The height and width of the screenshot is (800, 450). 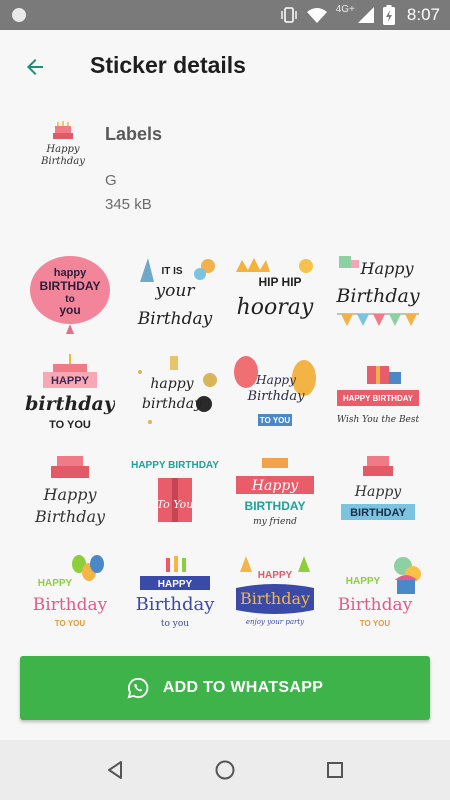 I want to click on sticker-11: Happy BIRTHDAY my friend, so click(x=275, y=497).